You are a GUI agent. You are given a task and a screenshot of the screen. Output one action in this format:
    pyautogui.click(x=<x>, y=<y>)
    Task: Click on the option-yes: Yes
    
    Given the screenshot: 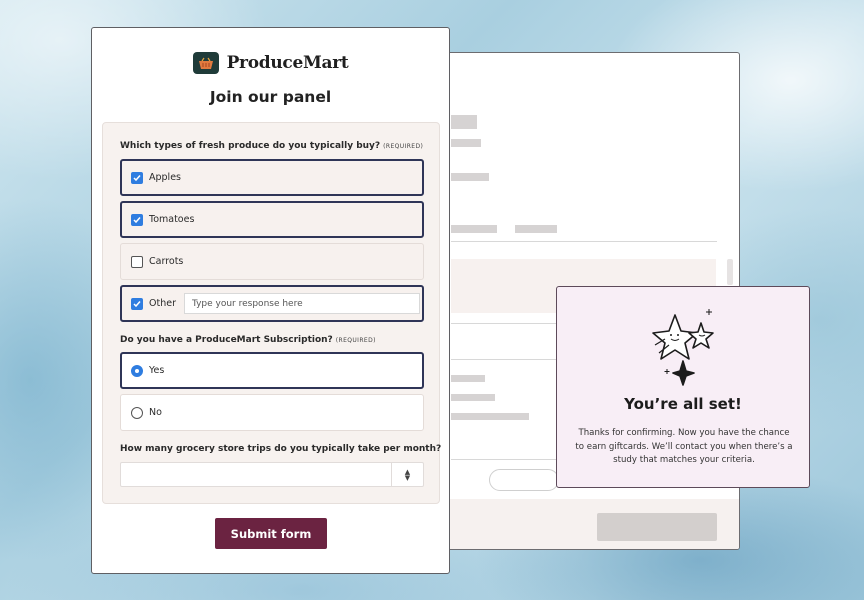 What is the action you would take?
    pyautogui.click(x=272, y=370)
    